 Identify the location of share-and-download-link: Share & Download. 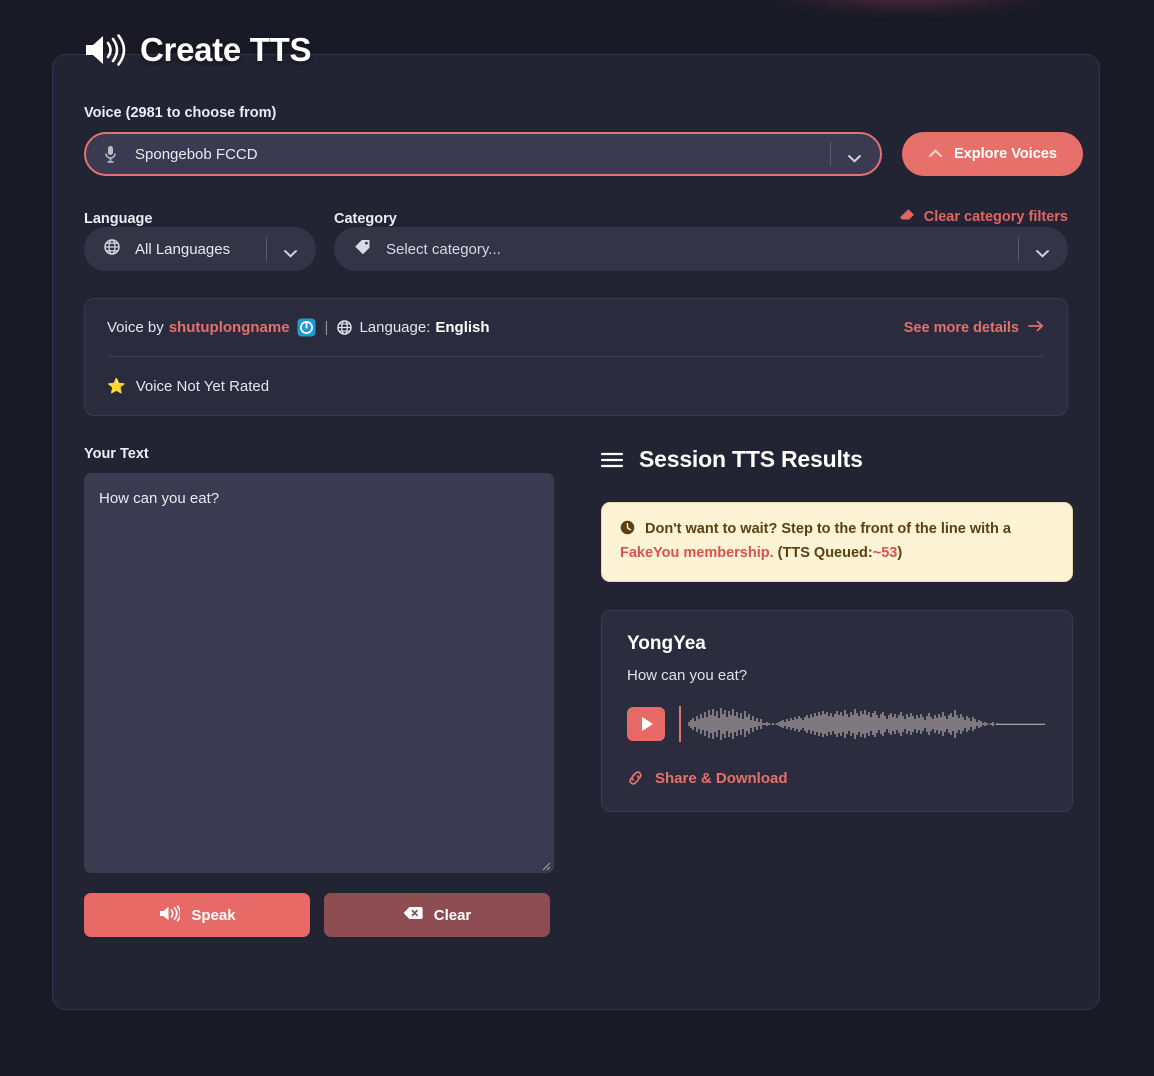
(837, 778).